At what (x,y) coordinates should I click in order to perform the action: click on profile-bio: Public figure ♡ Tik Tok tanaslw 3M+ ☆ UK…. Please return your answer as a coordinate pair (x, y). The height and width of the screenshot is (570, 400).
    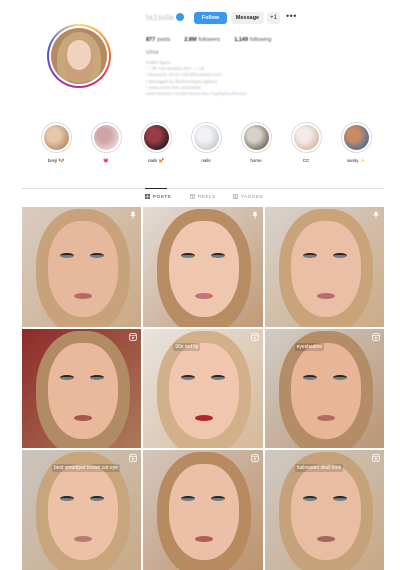
    Looking at the image, I should click on (236, 78).